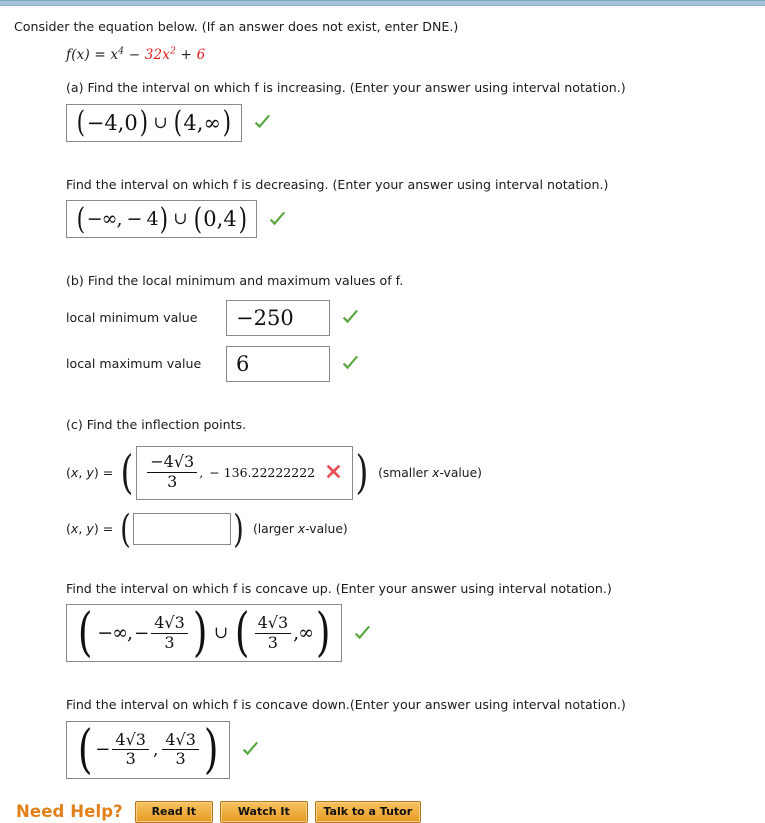 This screenshot has width=765, height=823. Describe the element at coordinates (122, 219) in the screenshot. I see `part-a2-interval-1: −∞, − 4` at that location.